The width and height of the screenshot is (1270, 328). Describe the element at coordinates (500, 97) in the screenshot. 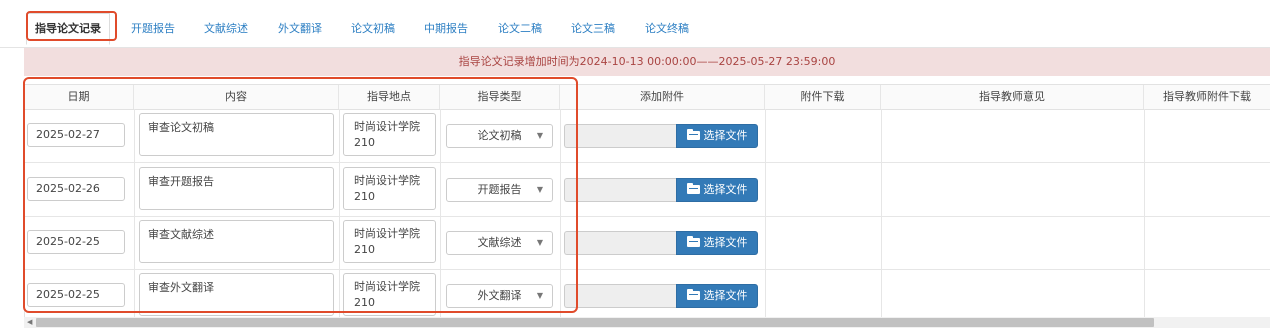

I see `header-type: 指导类型` at that location.